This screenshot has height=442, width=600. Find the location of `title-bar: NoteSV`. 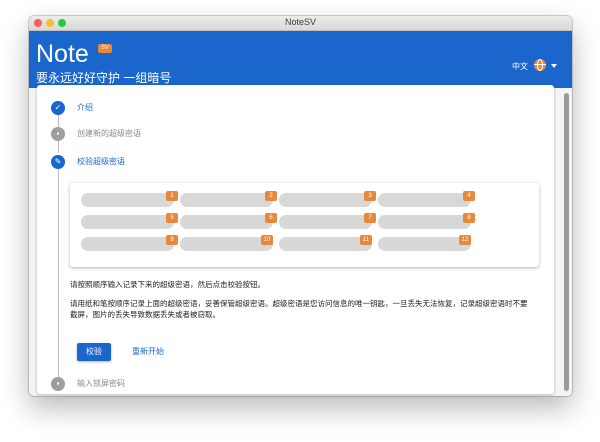

title-bar: NoteSV is located at coordinates (300, 23).